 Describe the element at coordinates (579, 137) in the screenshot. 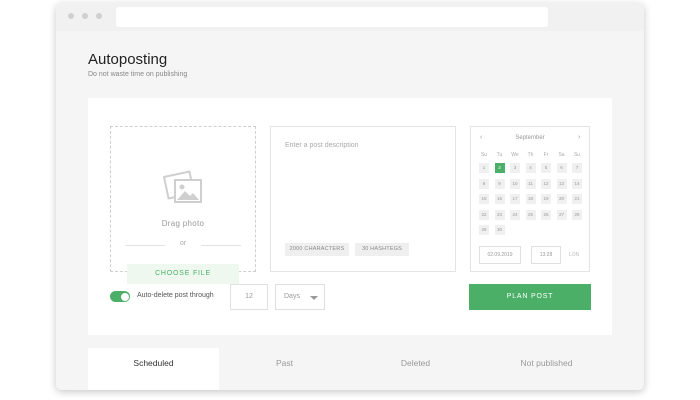

I see `next-month-icon: ›` at that location.